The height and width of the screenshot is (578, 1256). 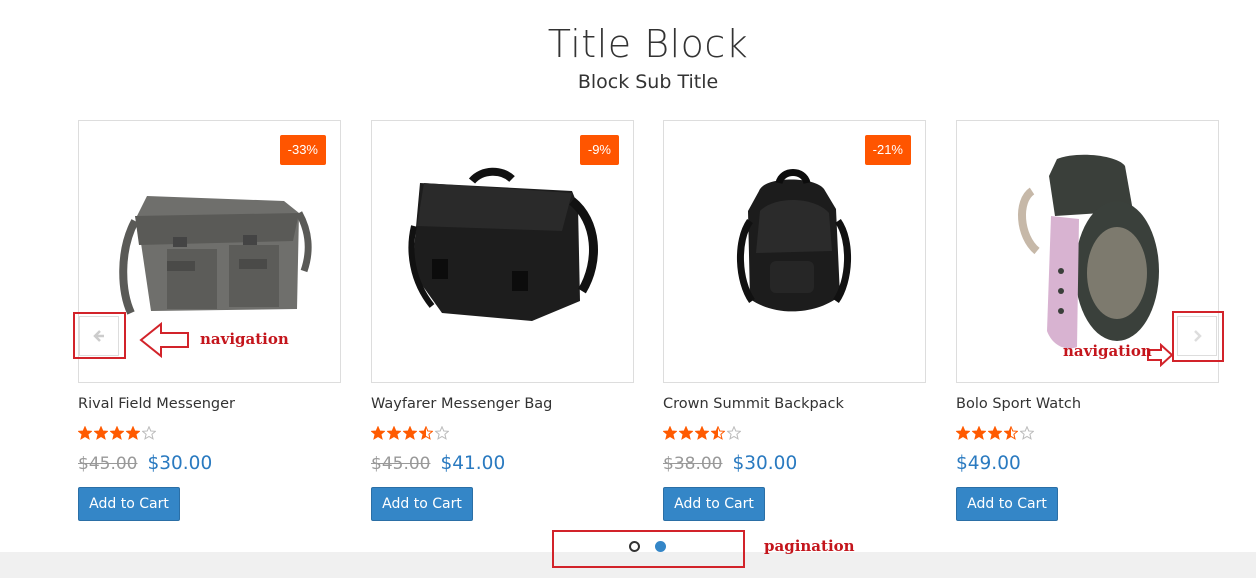 I want to click on annotation-box-pagination, so click(x=648, y=549).